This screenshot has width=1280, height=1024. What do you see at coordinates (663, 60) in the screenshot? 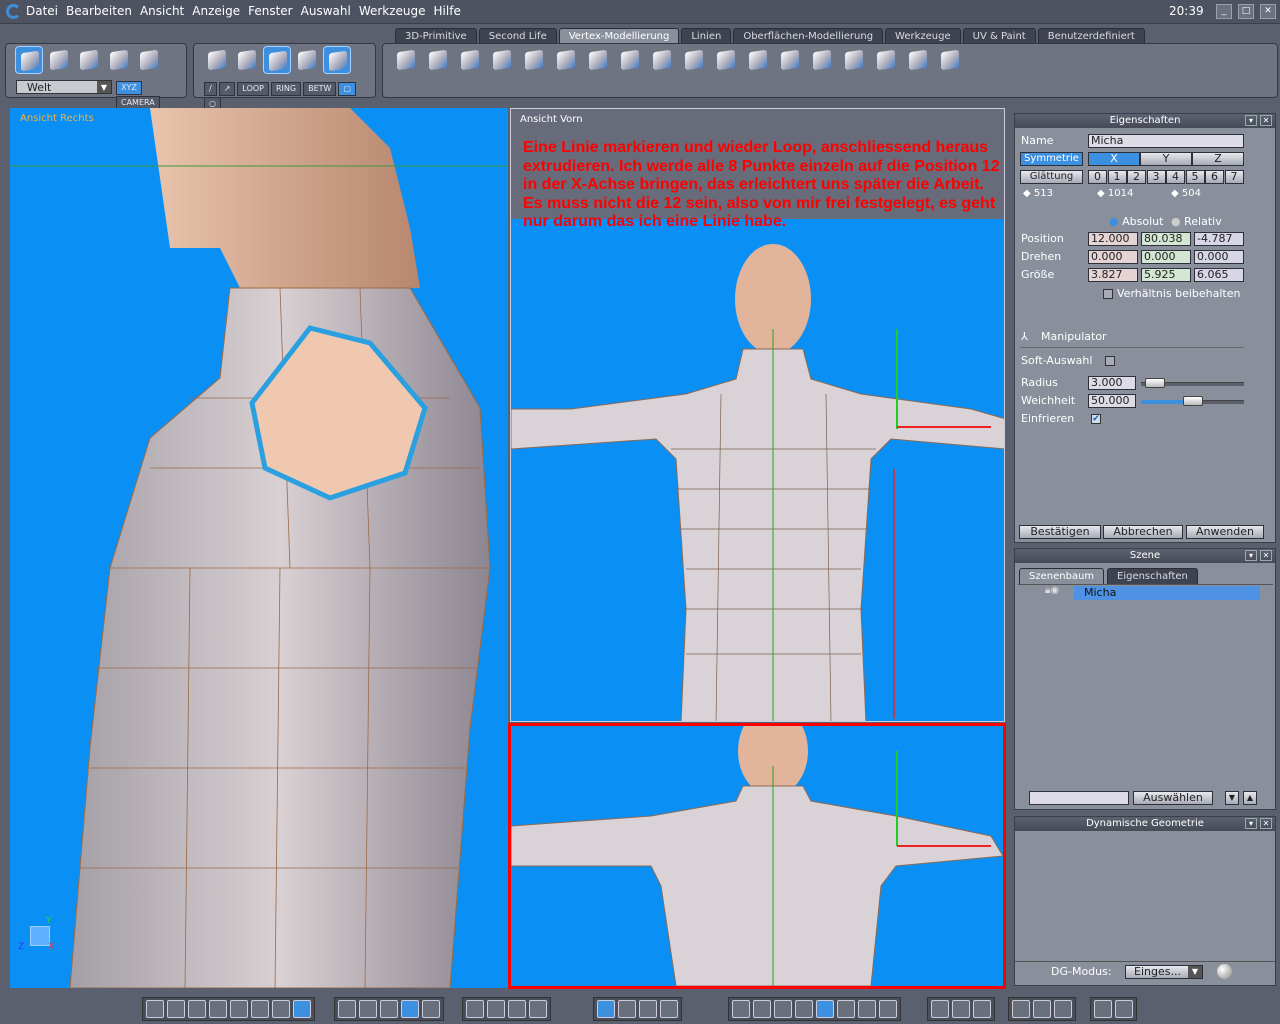
I see `vertex-tool-9-icon` at bounding box center [663, 60].